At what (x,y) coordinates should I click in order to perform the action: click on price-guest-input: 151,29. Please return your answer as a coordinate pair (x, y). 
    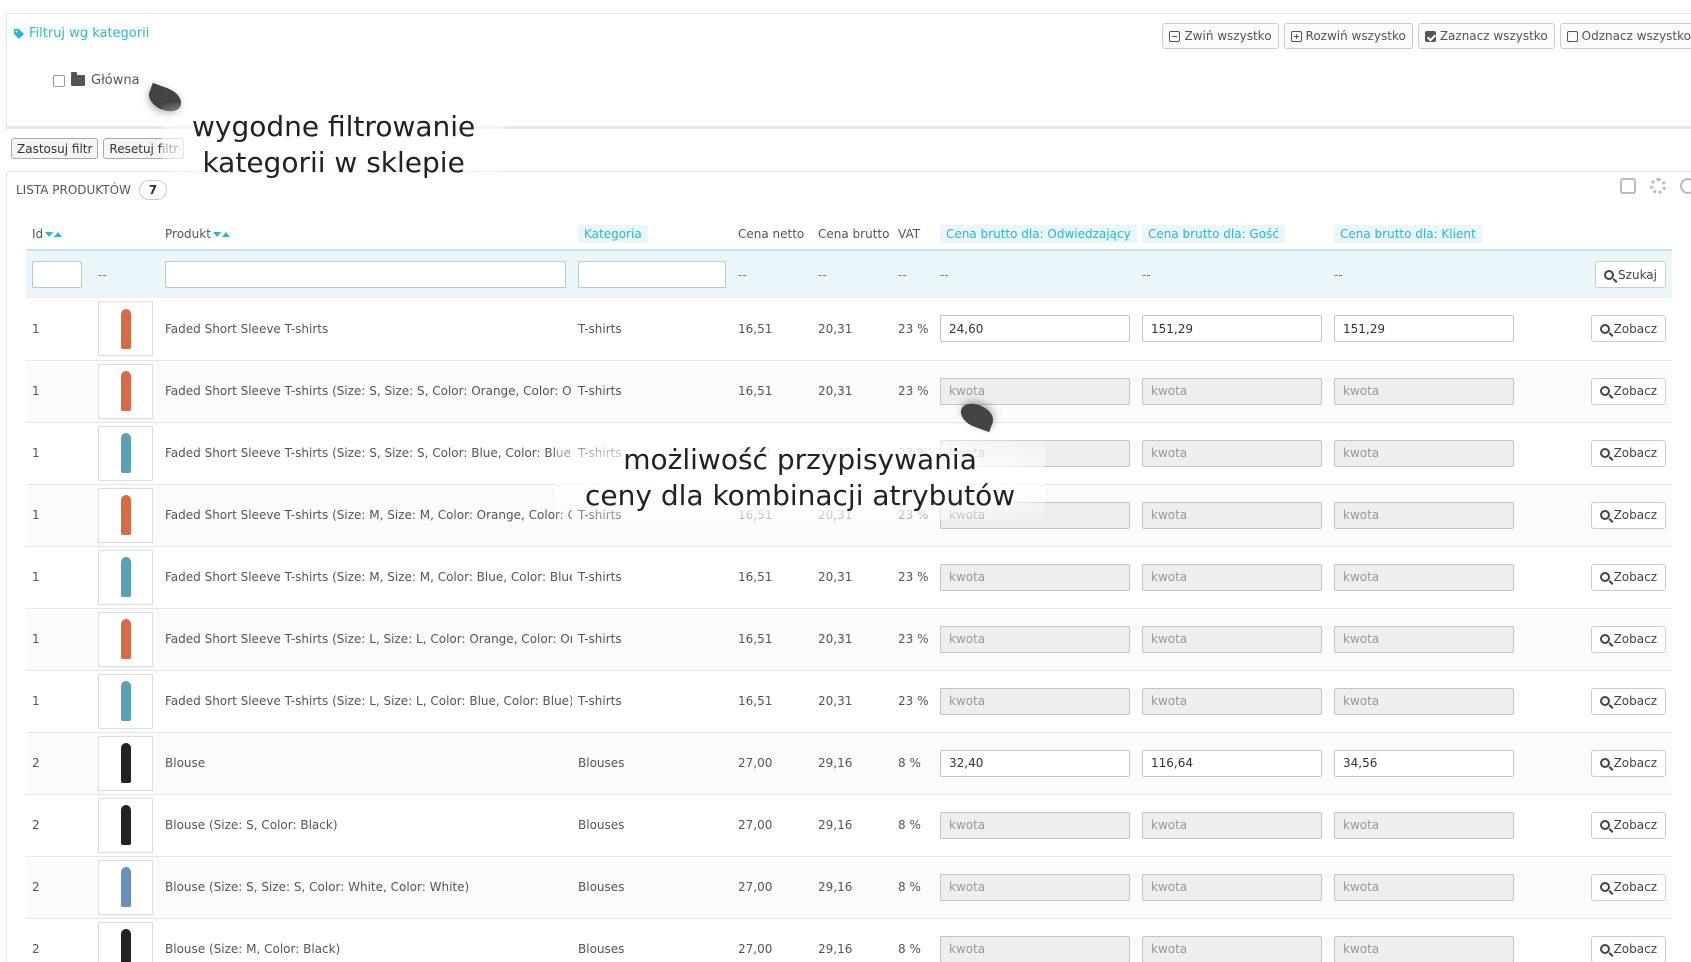
    Looking at the image, I should click on (1232, 329).